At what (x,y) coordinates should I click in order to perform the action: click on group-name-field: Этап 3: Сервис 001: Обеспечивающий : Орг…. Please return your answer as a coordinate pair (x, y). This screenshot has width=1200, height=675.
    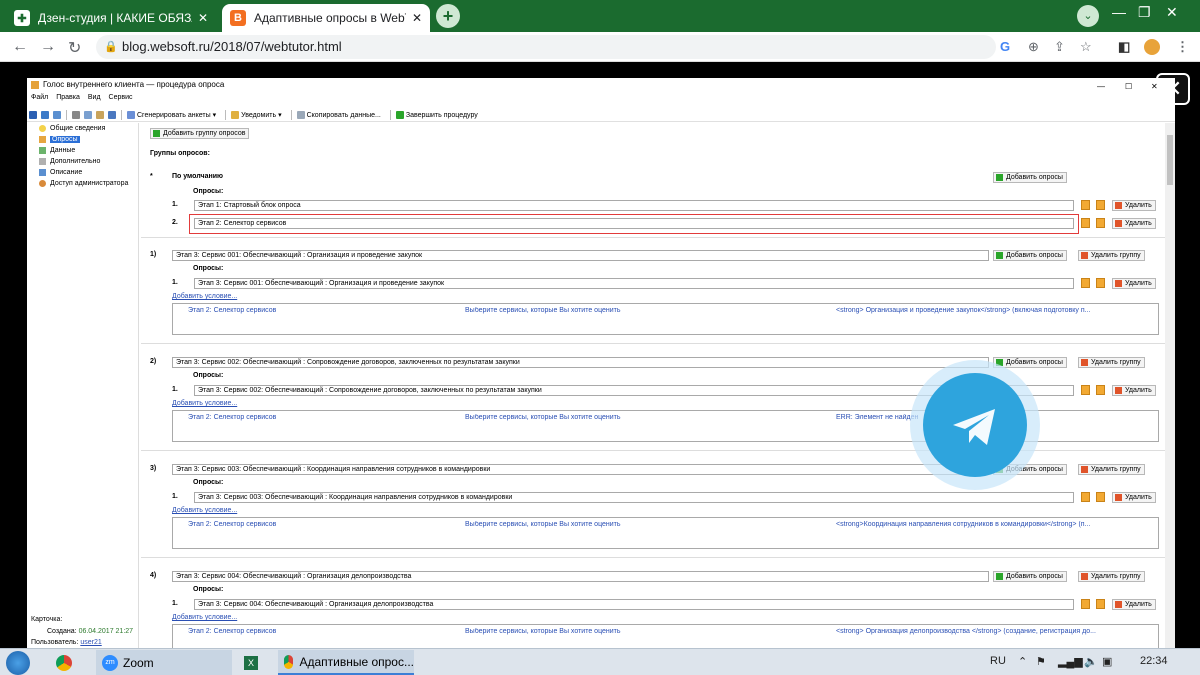
    Looking at the image, I should click on (580, 255).